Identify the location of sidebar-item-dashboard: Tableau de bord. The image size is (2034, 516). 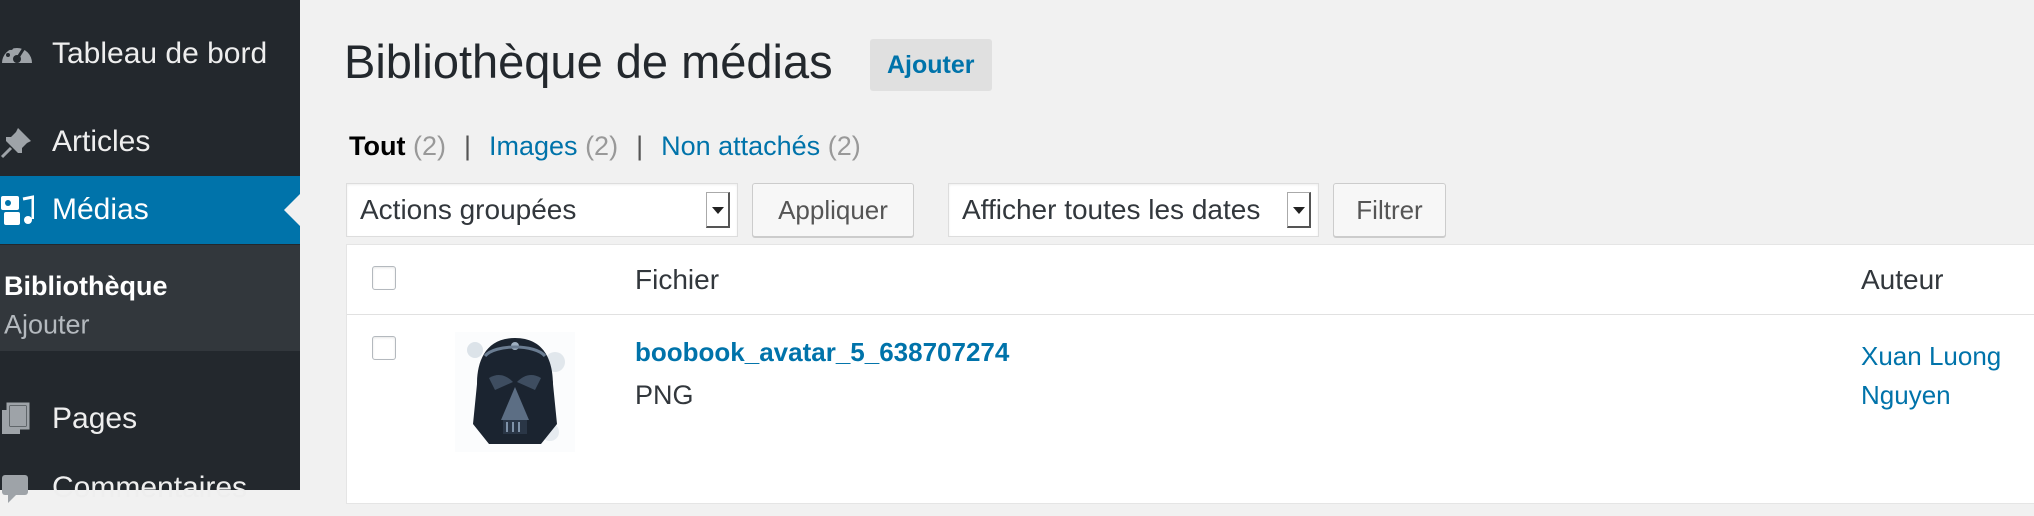
(150, 54).